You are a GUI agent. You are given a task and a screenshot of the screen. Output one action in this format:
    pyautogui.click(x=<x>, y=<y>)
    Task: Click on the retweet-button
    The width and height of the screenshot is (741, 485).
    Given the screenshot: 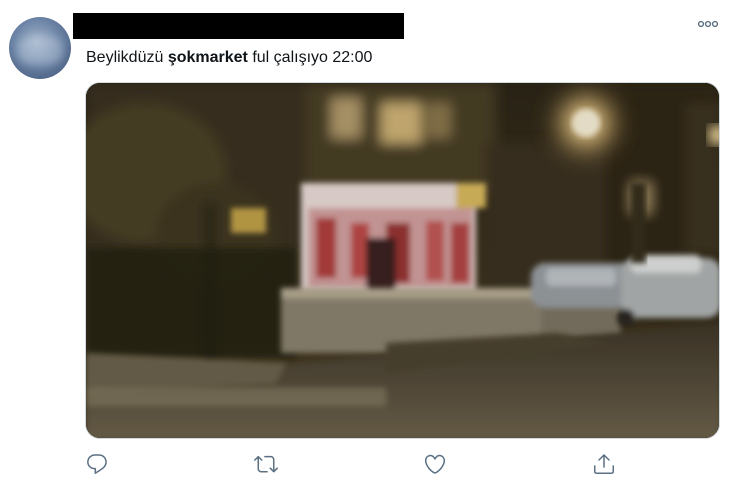 What is the action you would take?
    pyautogui.click(x=266, y=464)
    